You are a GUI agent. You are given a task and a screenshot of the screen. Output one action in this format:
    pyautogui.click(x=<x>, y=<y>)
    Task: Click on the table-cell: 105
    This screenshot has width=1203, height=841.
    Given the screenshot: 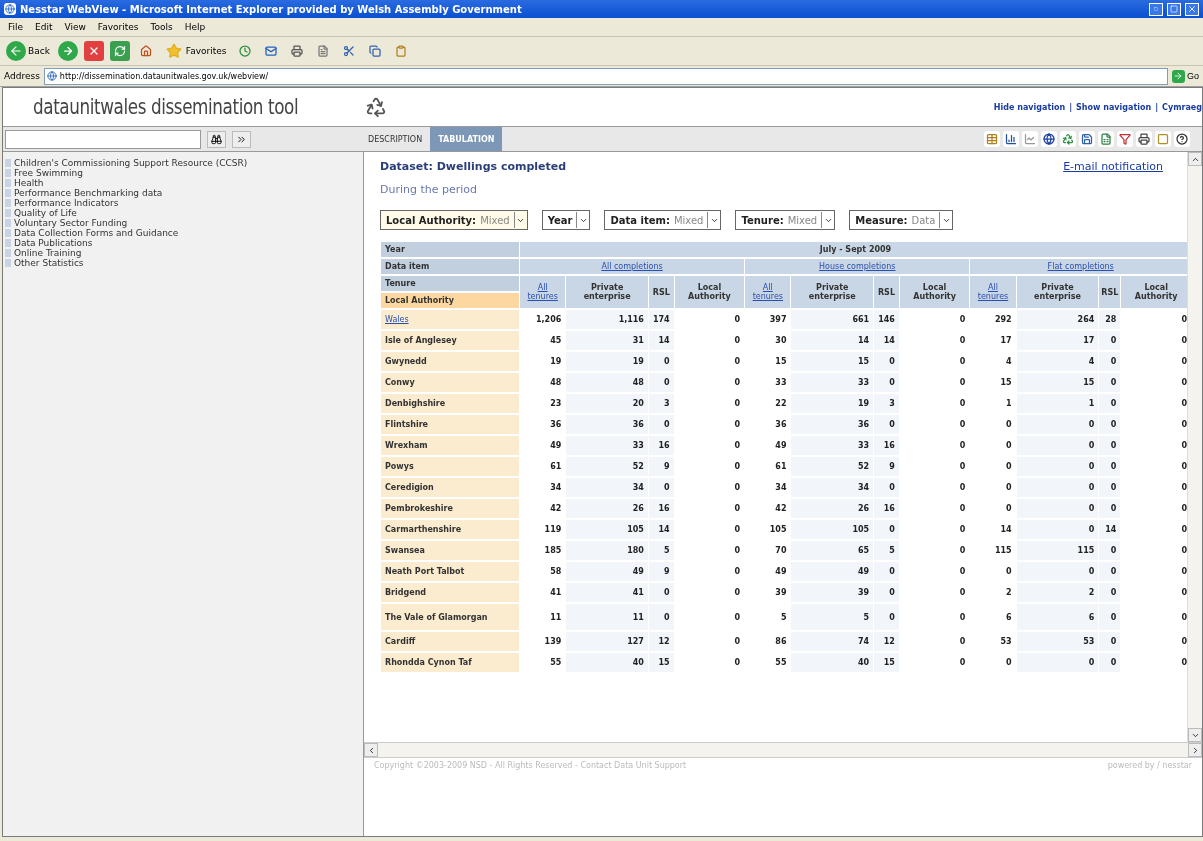 What is the action you would take?
    pyautogui.click(x=635, y=529)
    